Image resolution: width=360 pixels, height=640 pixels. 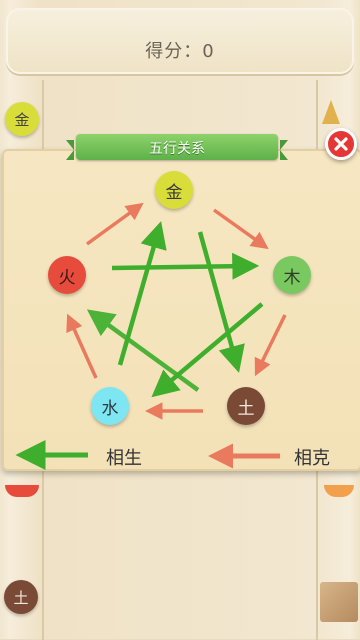 What do you see at coordinates (312, 458) in the screenshot?
I see `legend-overcome-label: 相克` at bounding box center [312, 458].